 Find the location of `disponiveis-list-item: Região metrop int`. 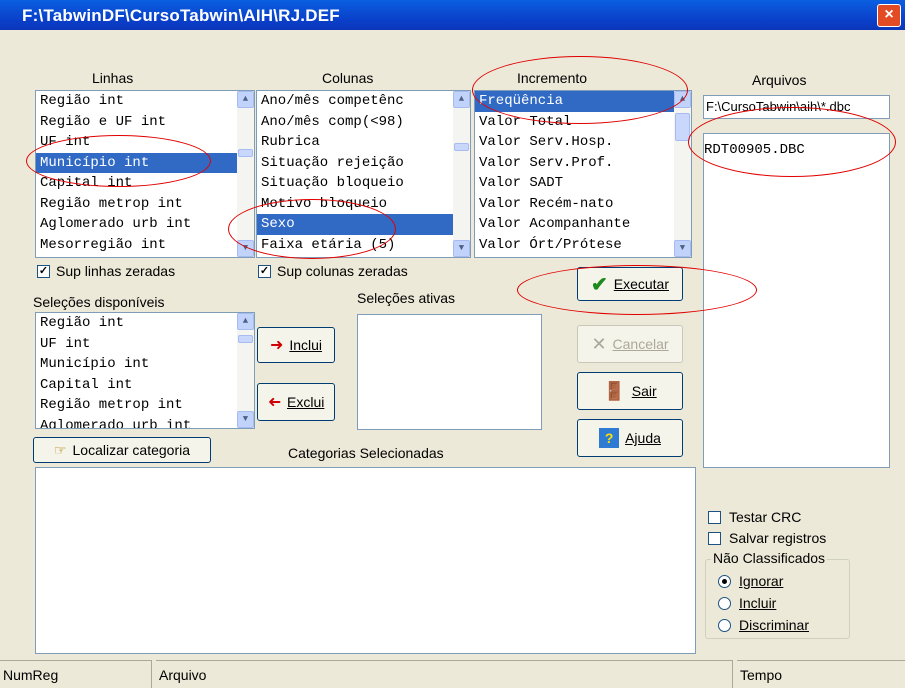

disponiveis-list-item: Região metrop int is located at coordinates (145, 405).